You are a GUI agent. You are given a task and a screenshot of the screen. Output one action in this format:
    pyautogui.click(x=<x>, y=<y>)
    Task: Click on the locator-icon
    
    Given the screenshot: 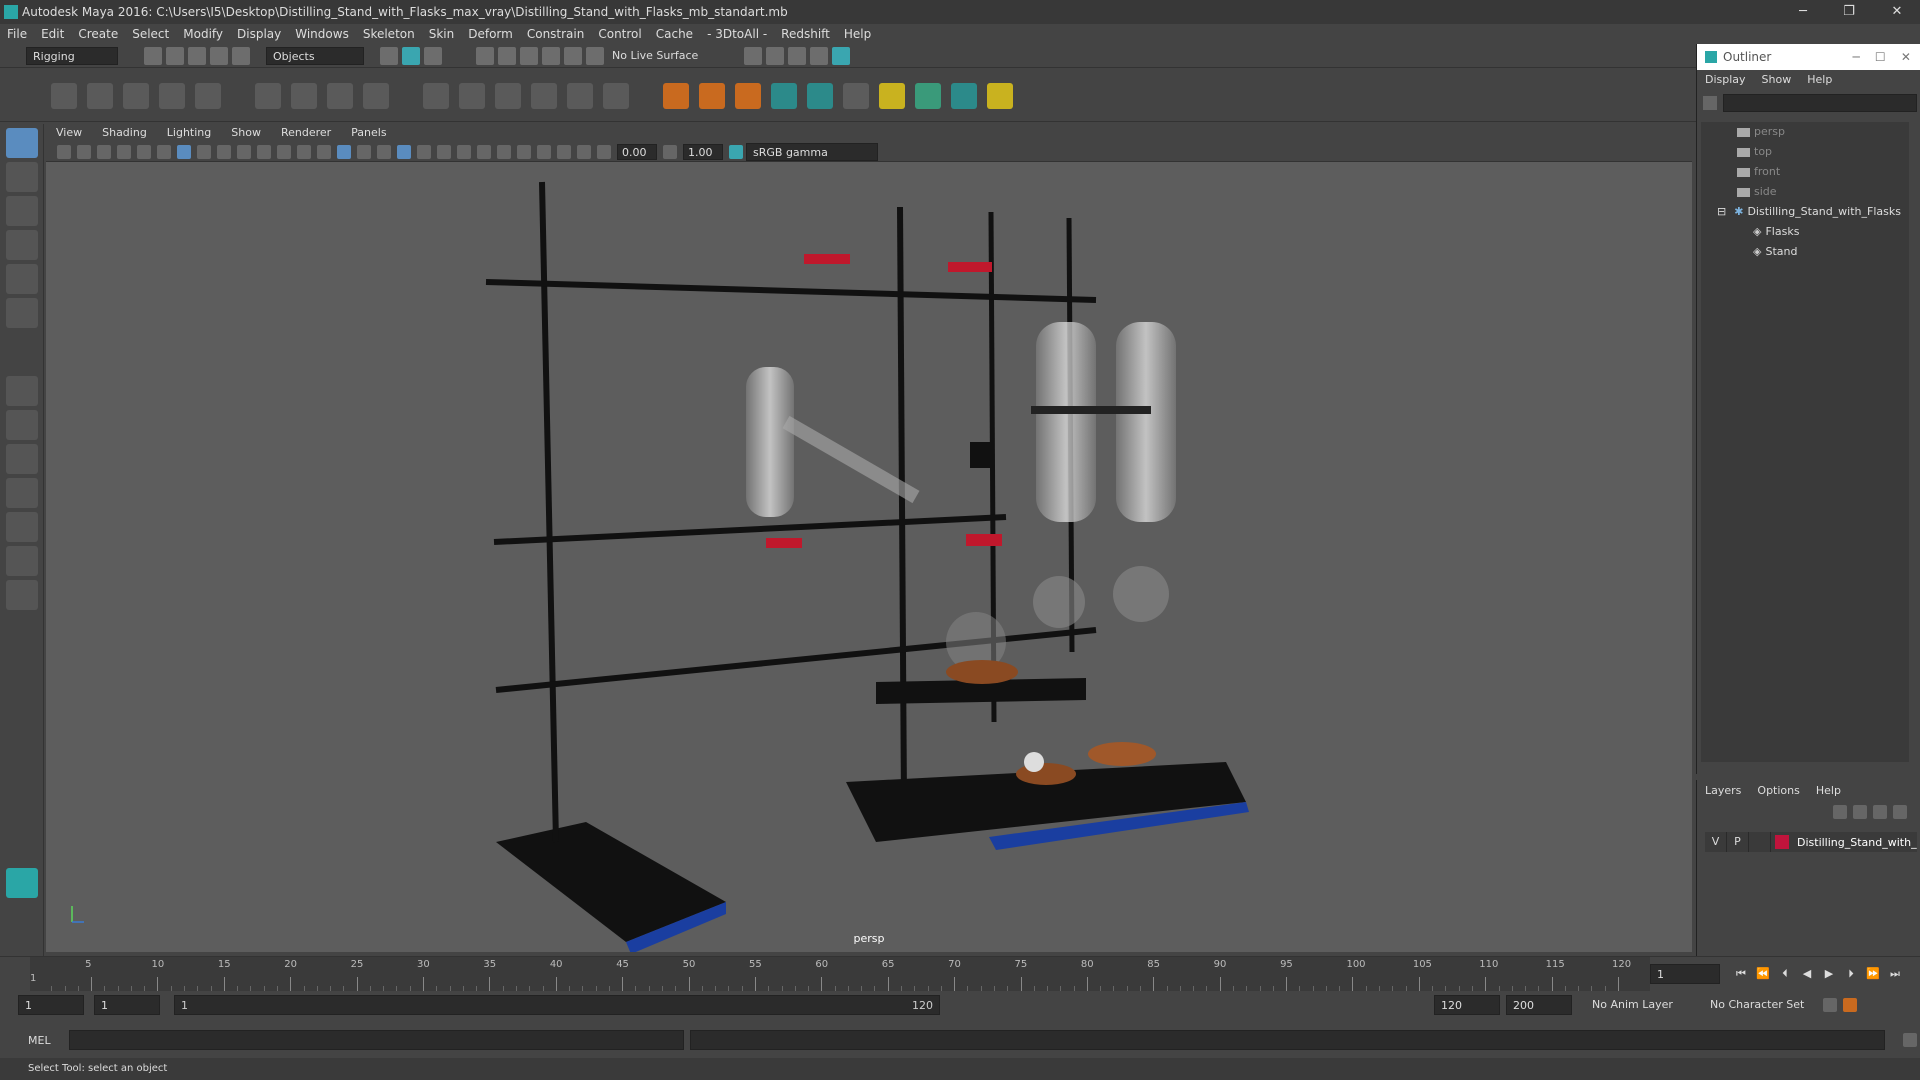 What is the action you would take?
    pyautogui.click(x=676, y=95)
    